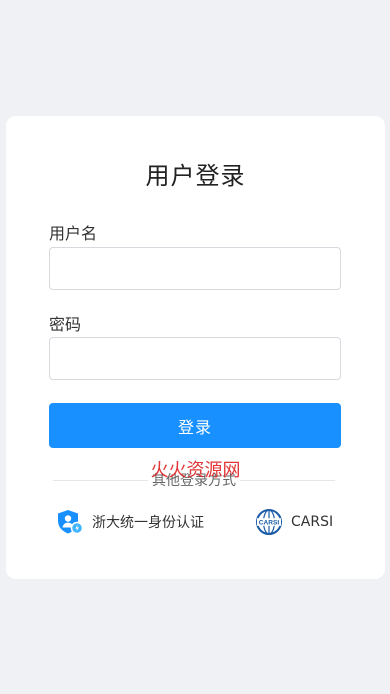 The height and width of the screenshot is (694, 390). Describe the element at coordinates (195, 268) in the screenshot. I see `username-input` at that location.